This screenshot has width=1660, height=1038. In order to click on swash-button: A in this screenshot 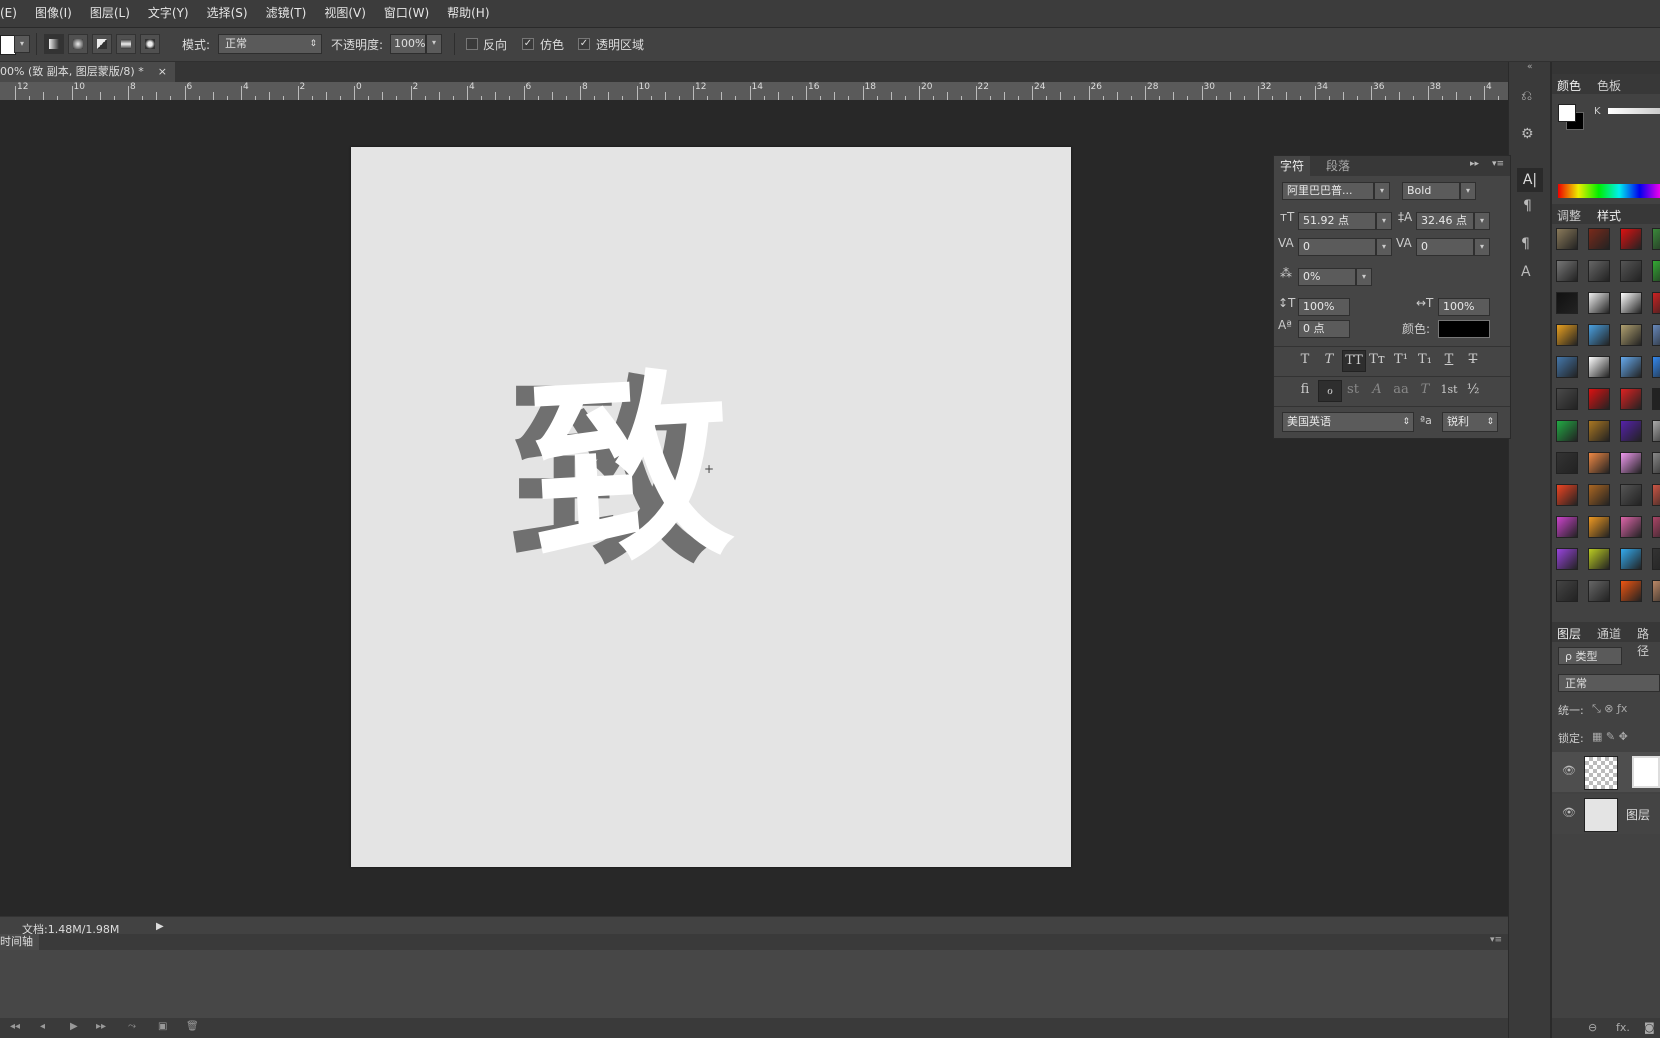, I will do `click(1377, 390)`.